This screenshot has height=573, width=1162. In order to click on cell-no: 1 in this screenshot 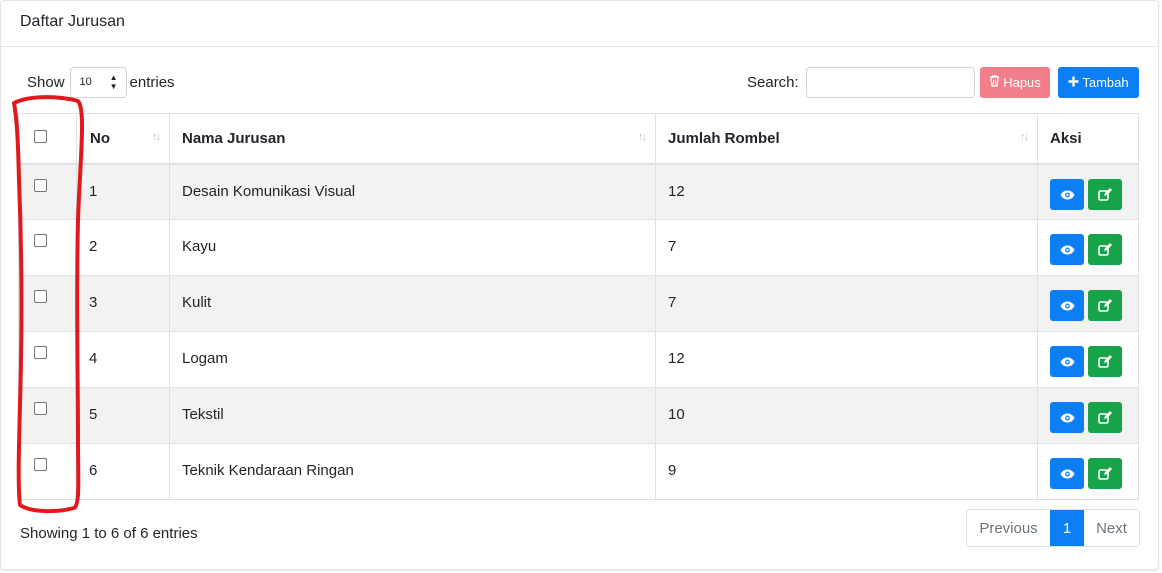, I will do `click(123, 191)`.